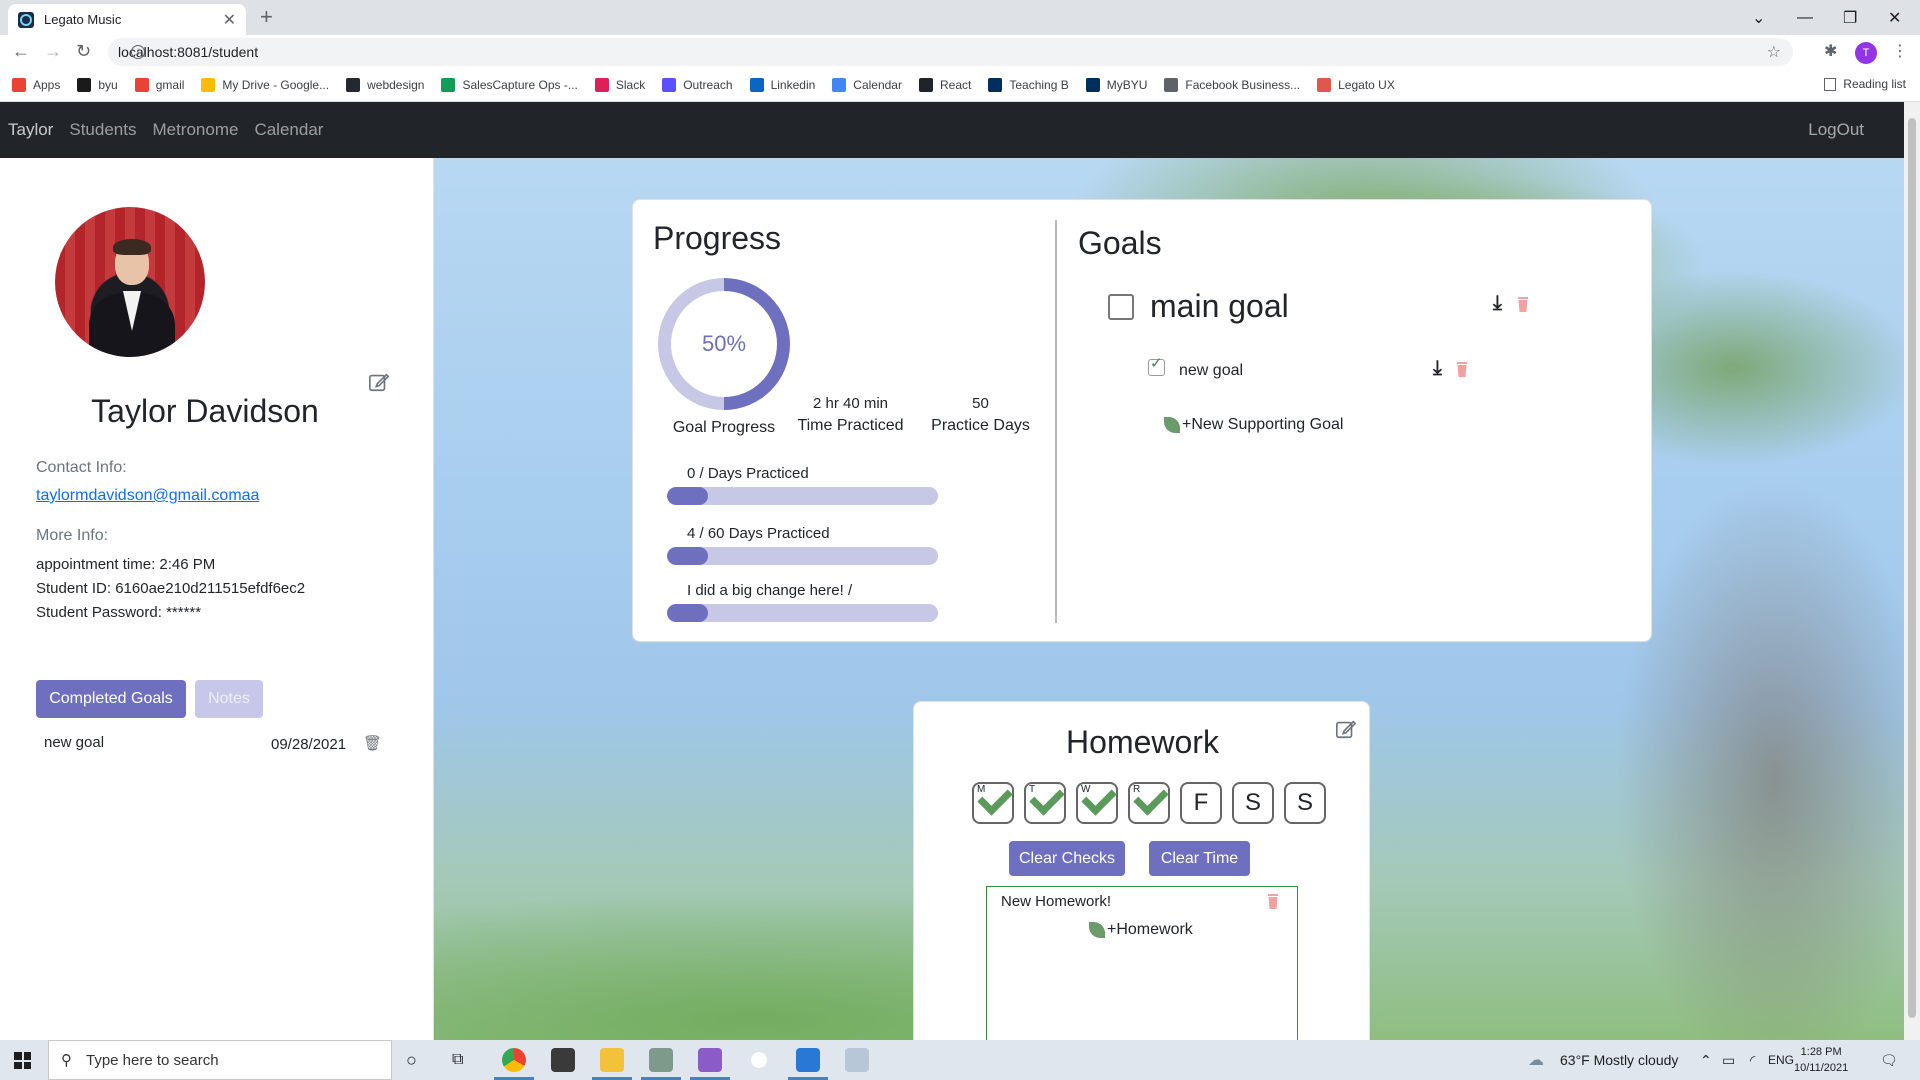 The height and width of the screenshot is (1080, 1920). Describe the element at coordinates (867, 85) in the screenshot. I see `bookmark-item: Calendar` at that location.